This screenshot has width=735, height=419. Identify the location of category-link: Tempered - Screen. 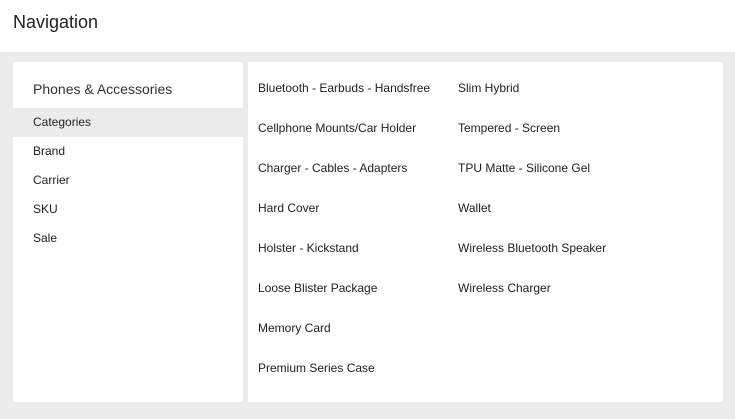
(558, 140).